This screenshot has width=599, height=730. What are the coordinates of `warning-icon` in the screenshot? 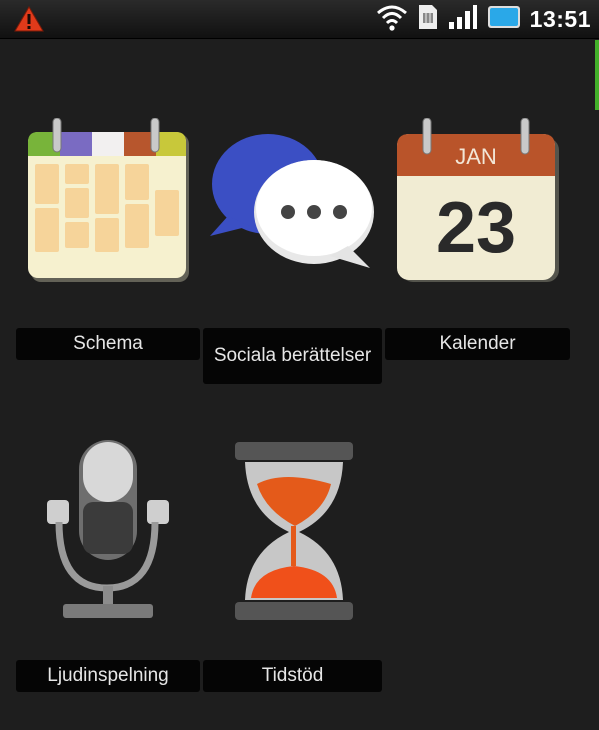 It's located at (29, 19).